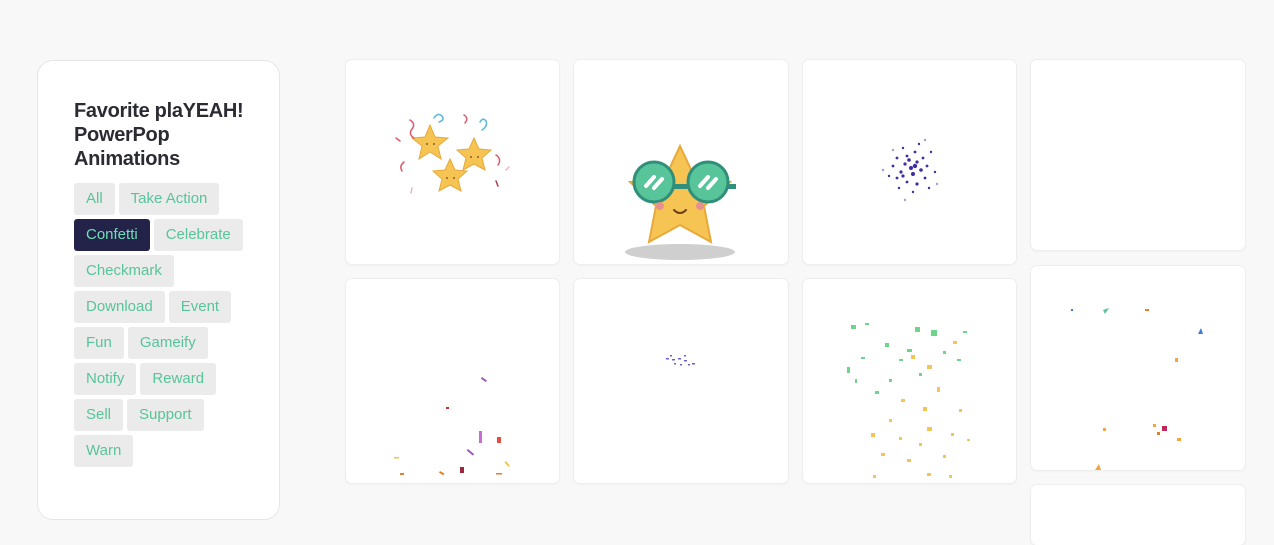 This screenshot has width=1274, height=545. What do you see at coordinates (169, 199) in the screenshot?
I see `filter-take-action: Take Action` at bounding box center [169, 199].